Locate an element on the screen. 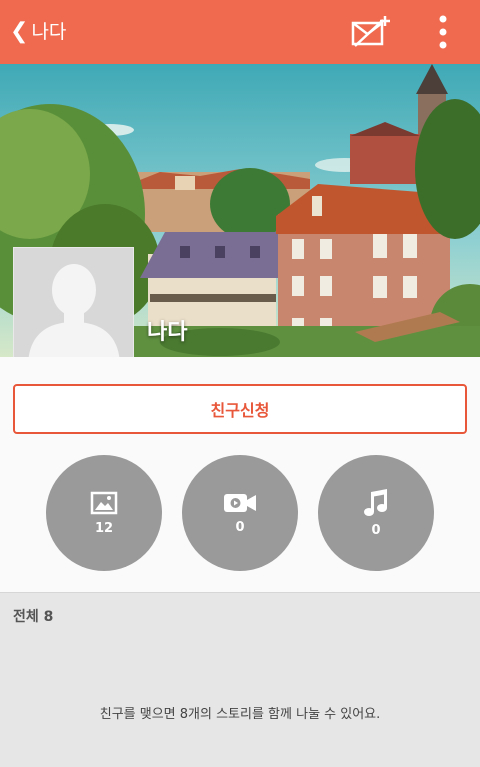 The width and height of the screenshot is (480, 767). stories-title: 전체 8 is located at coordinates (33, 617).